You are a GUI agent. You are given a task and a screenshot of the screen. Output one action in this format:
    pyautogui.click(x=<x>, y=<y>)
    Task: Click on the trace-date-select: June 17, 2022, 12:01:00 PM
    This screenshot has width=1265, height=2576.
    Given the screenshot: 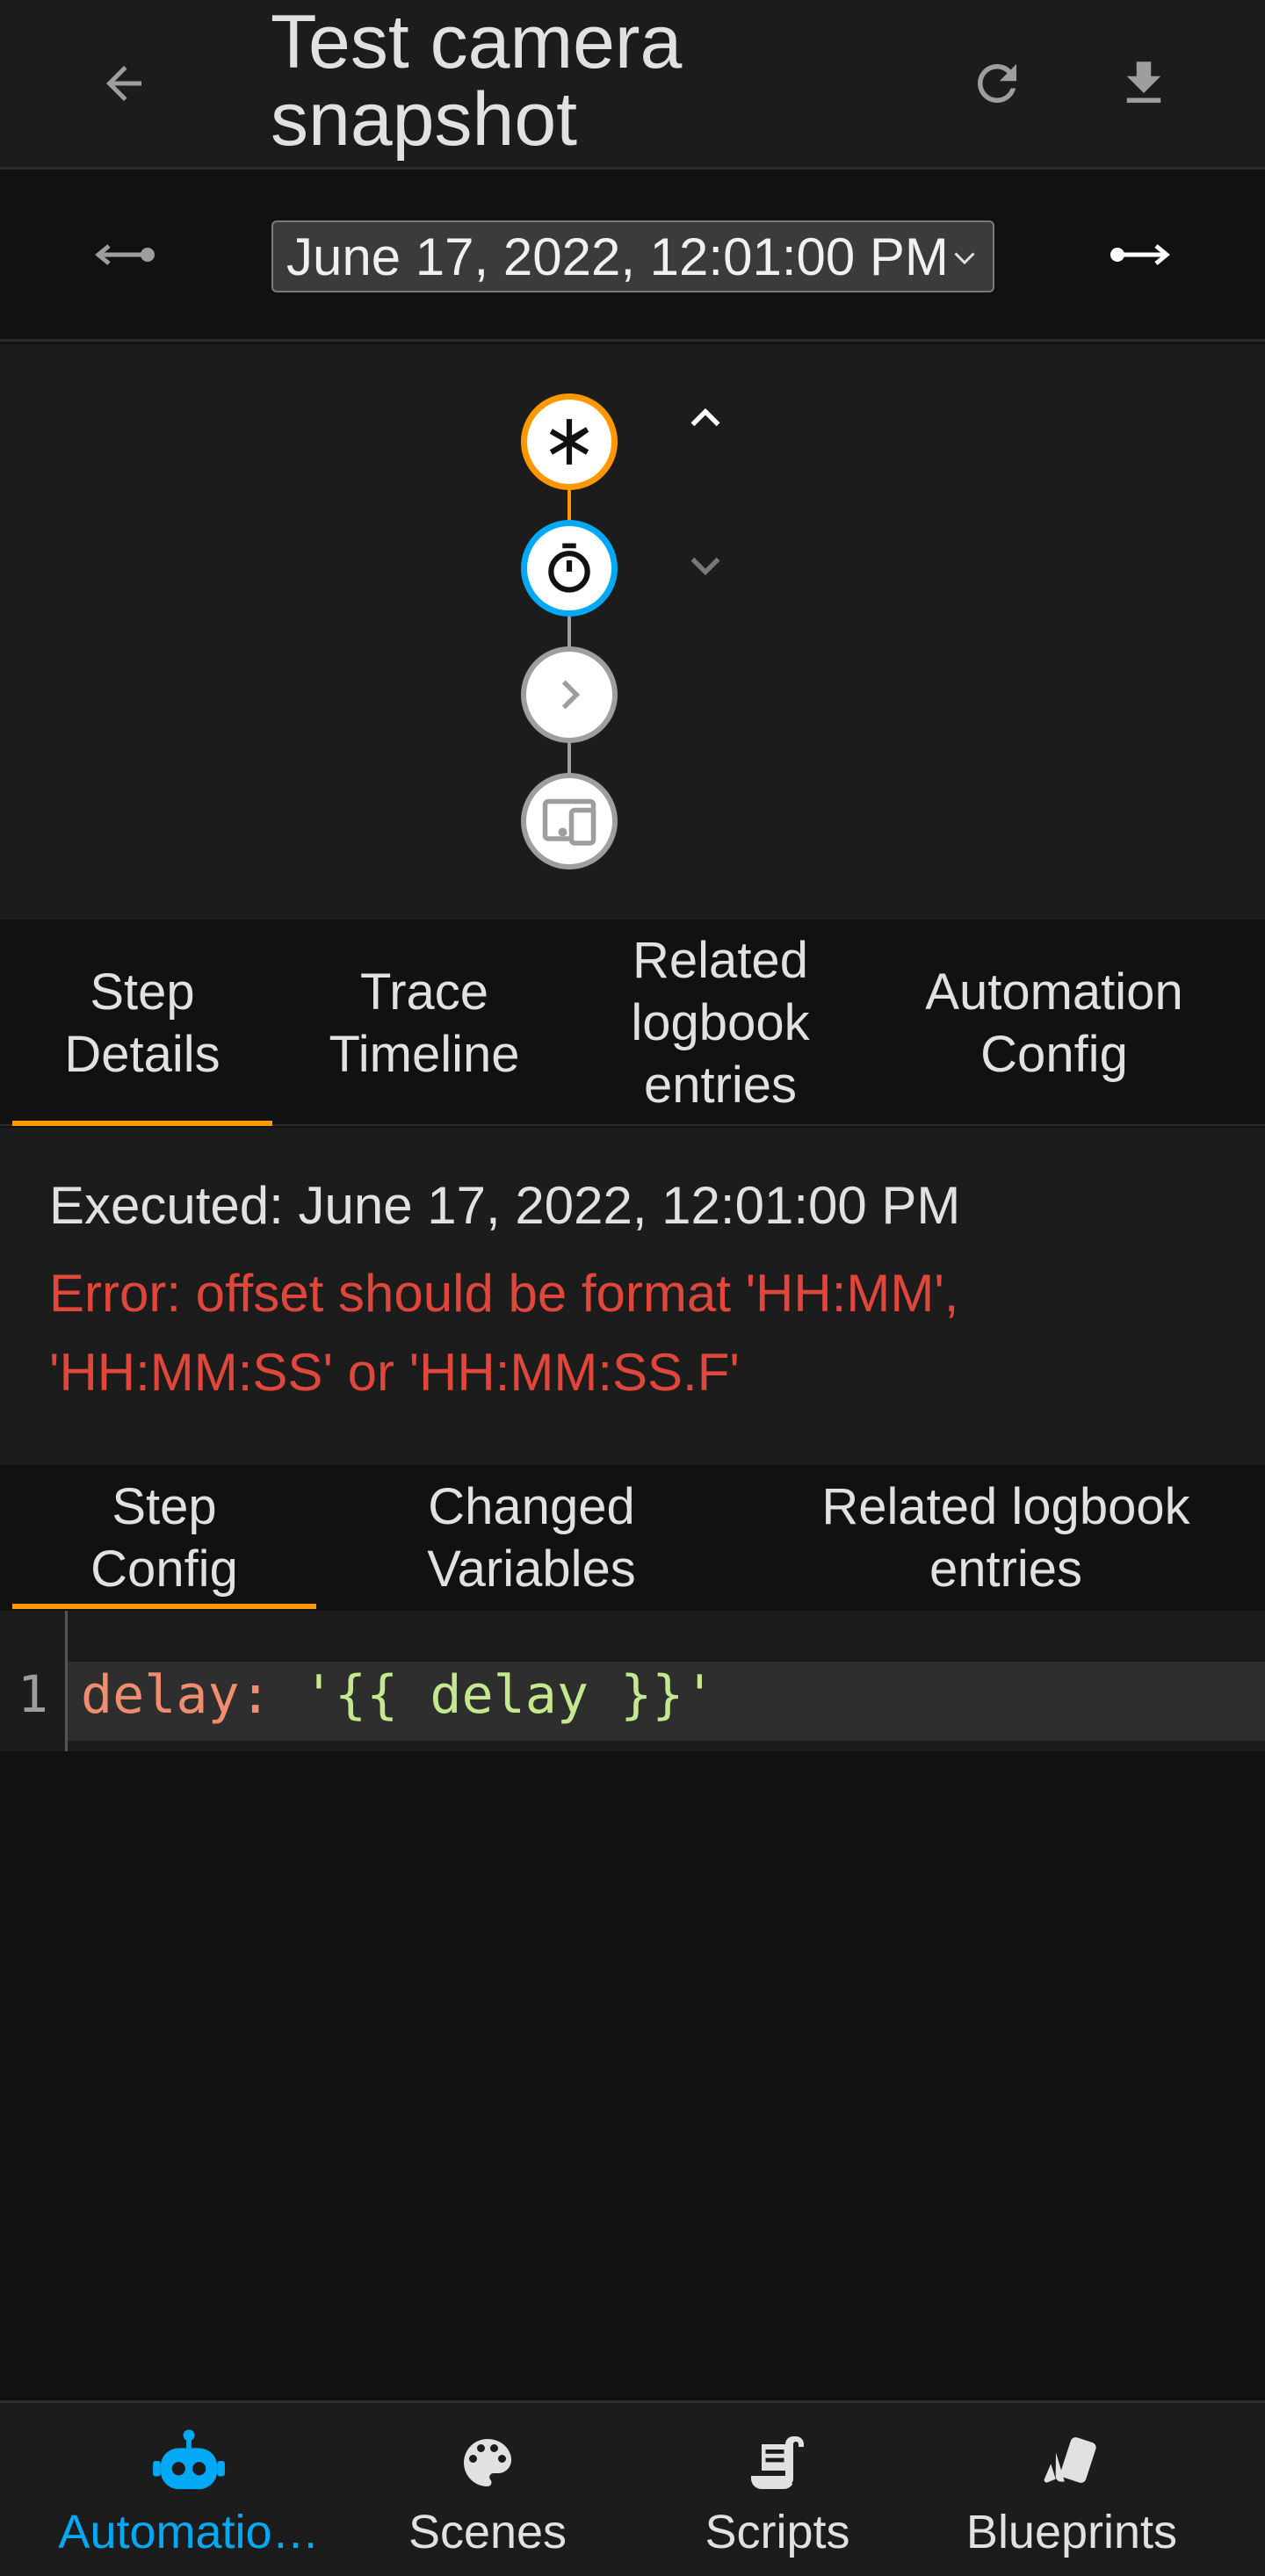 What is the action you would take?
    pyautogui.click(x=632, y=256)
    